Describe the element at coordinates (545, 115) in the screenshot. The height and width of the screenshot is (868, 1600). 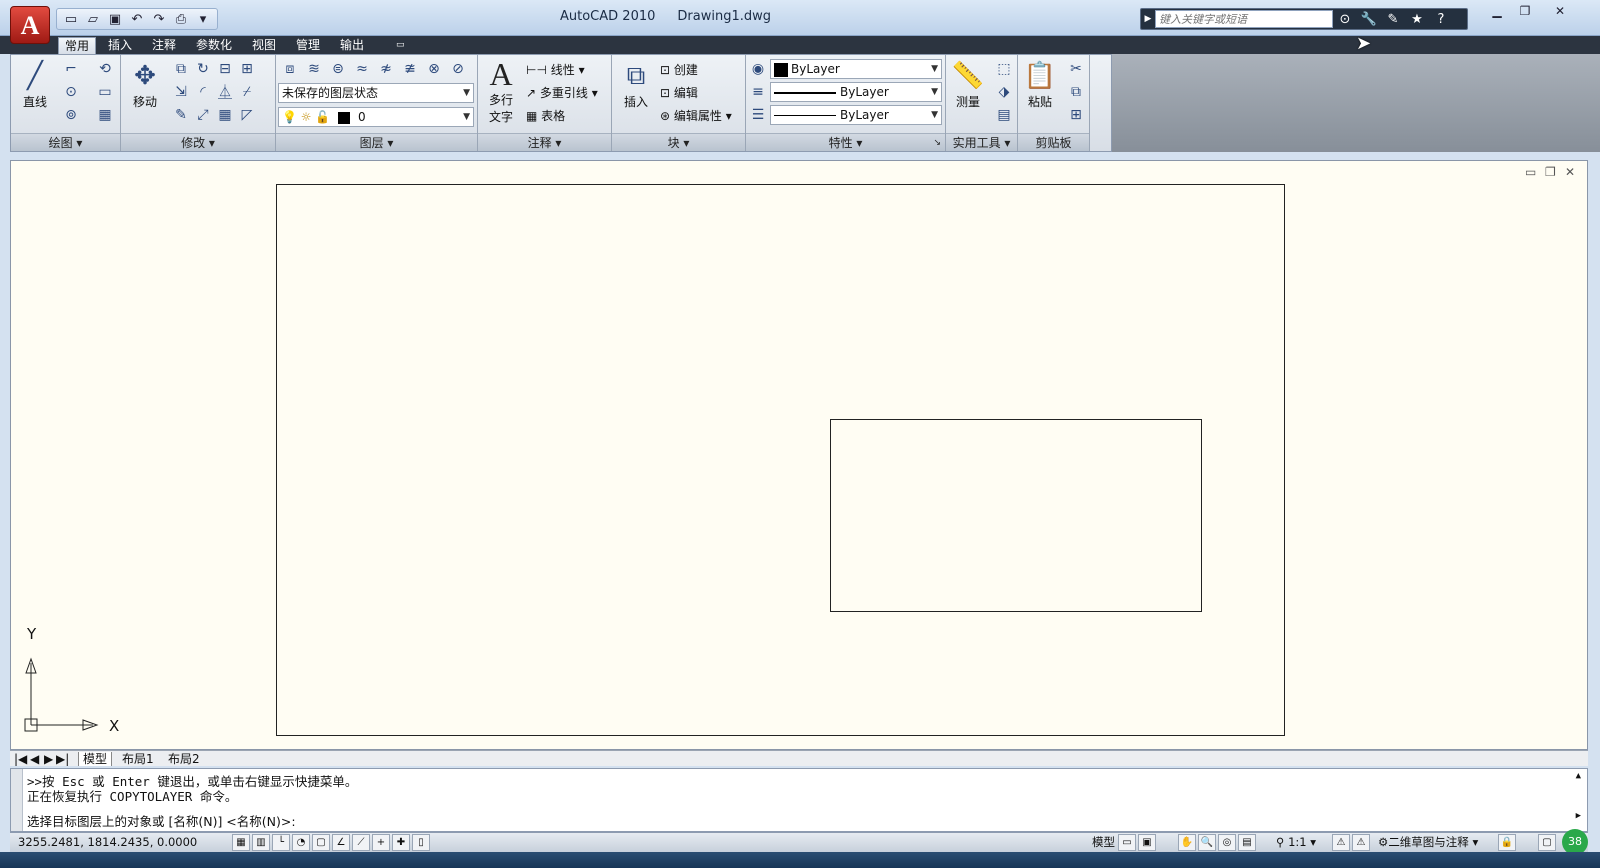
I see `table-button: ▦ 表格` at that location.